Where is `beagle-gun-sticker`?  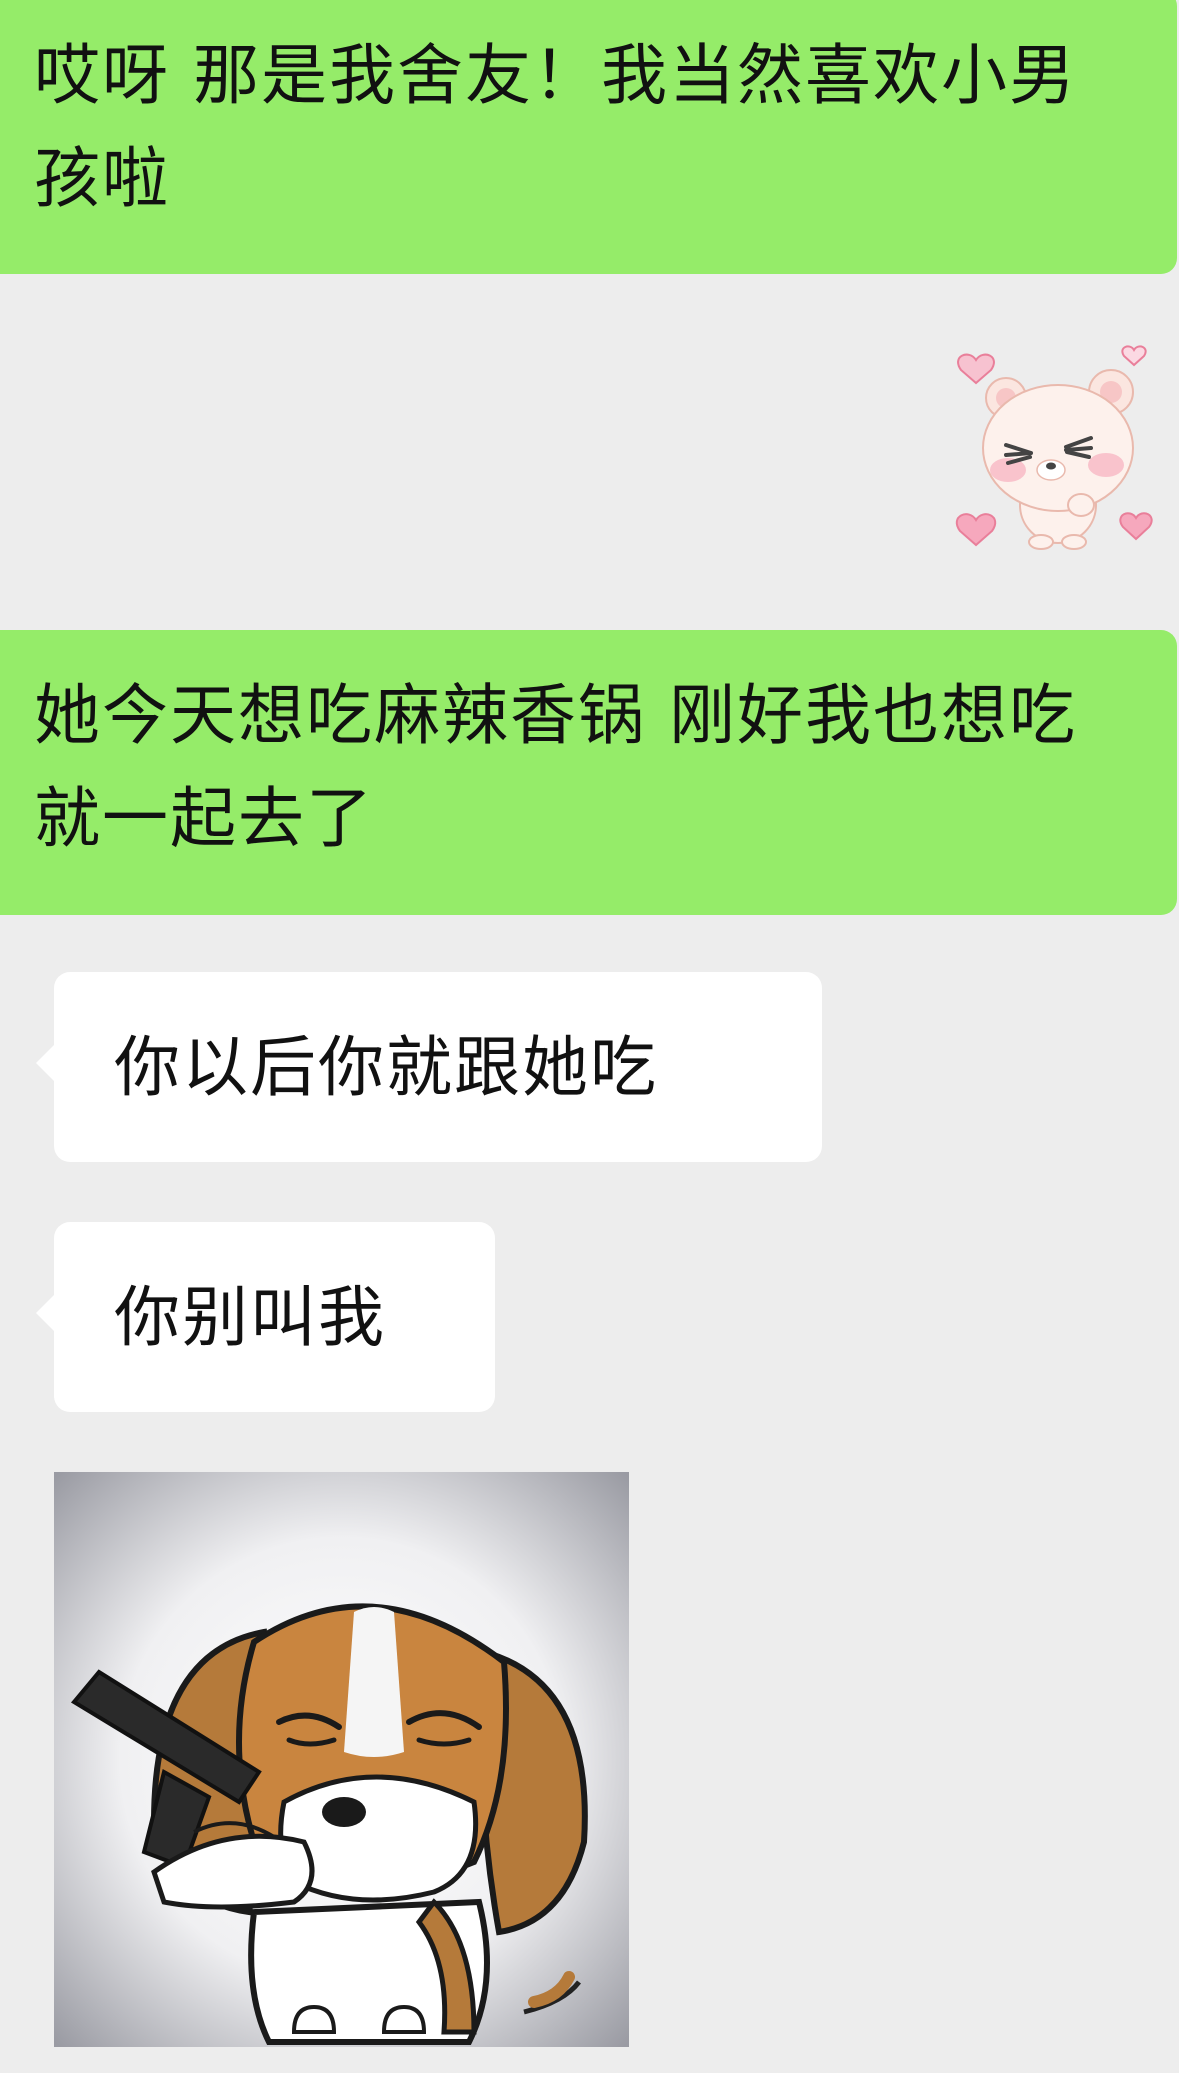 beagle-gun-sticker is located at coordinates (341, 1759).